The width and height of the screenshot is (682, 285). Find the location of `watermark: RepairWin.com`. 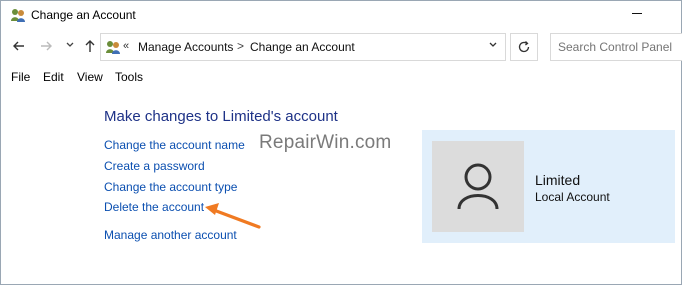

watermark: RepairWin.com is located at coordinates (325, 142).